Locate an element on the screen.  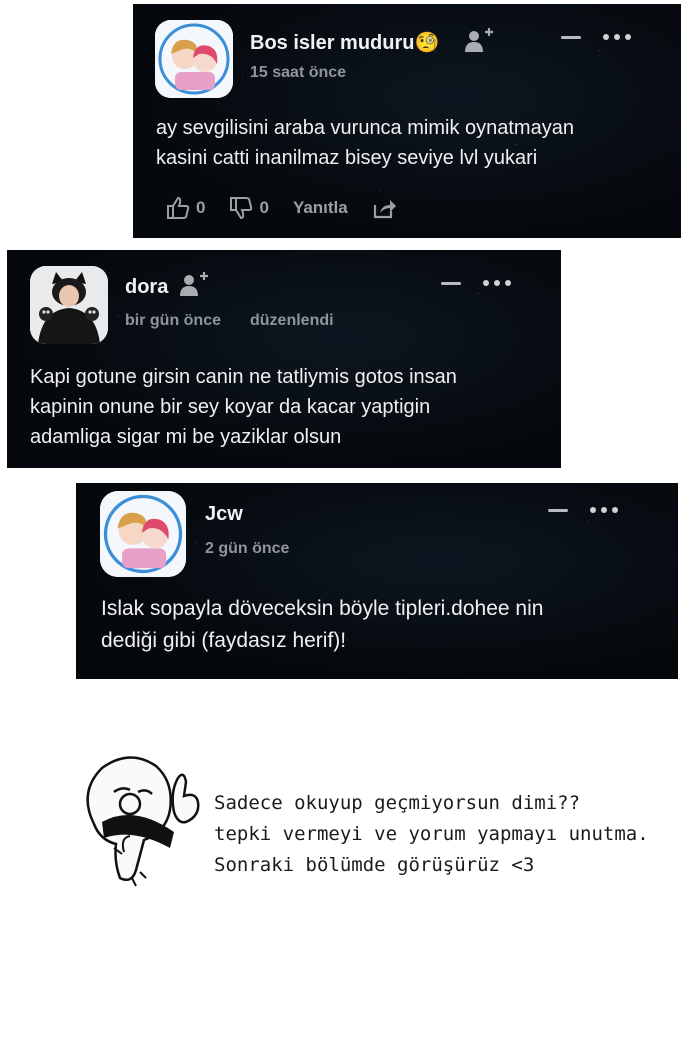
like-count: 0 is located at coordinates (201, 207).